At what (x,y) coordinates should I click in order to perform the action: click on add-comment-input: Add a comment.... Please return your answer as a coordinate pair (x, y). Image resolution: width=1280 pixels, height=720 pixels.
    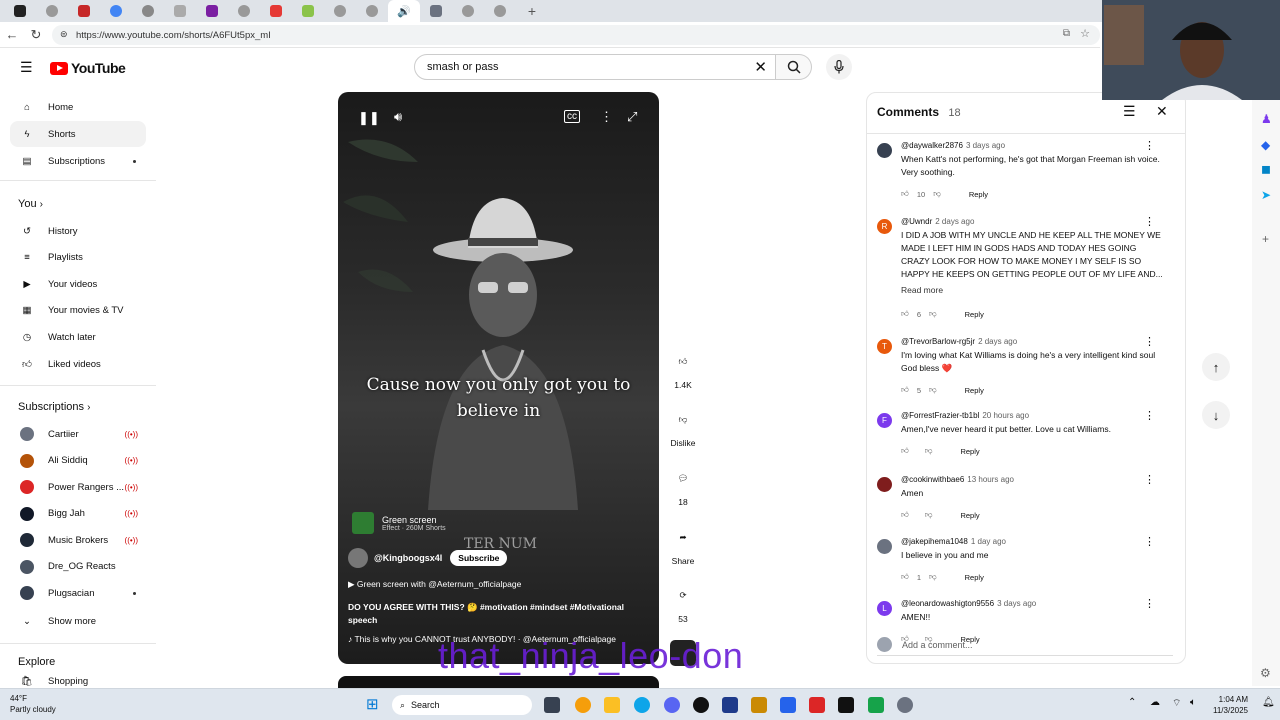
    Looking at the image, I should click on (937, 645).